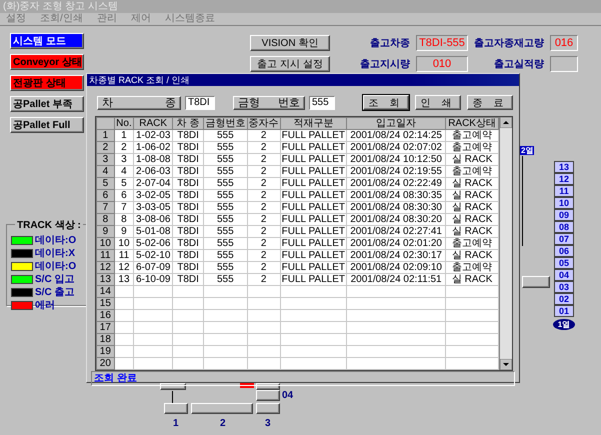  I want to click on table-cell: 2001/08/24 02:14:25, so click(396, 136).